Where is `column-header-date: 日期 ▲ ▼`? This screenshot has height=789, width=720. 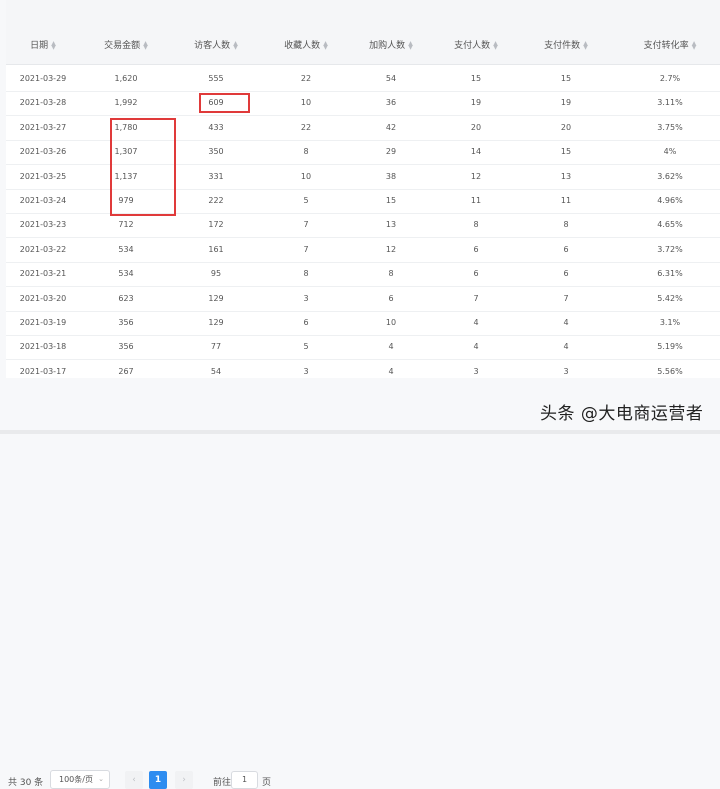 column-header-date: 日期 ▲ ▼ is located at coordinates (43, 44).